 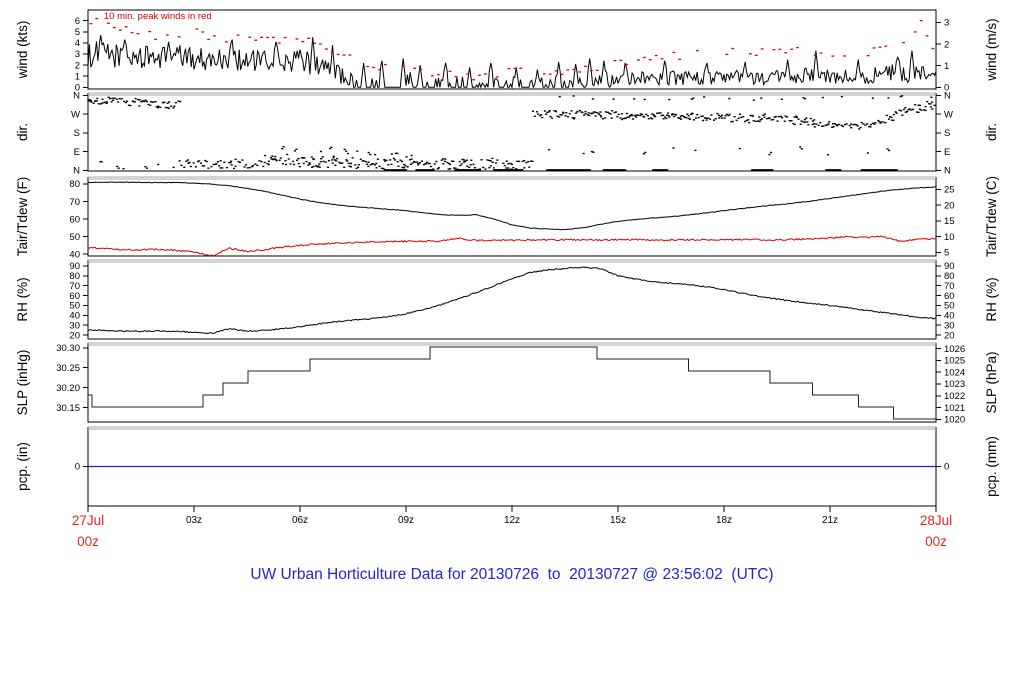 I want to click on tair-line, so click(x=512, y=206).